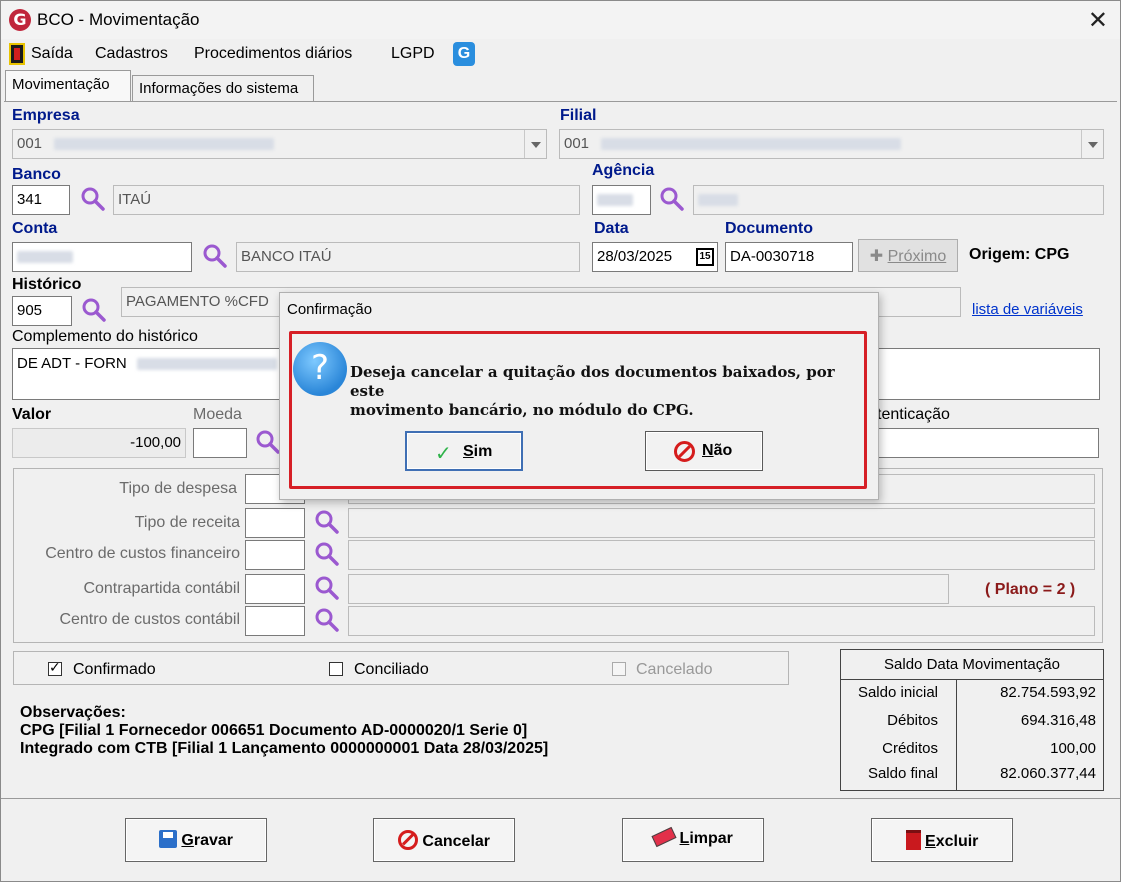 Image resolution: width=1121 pixels, height=882 pixels. I want to click on nao-label: ão, so click(723, 450).